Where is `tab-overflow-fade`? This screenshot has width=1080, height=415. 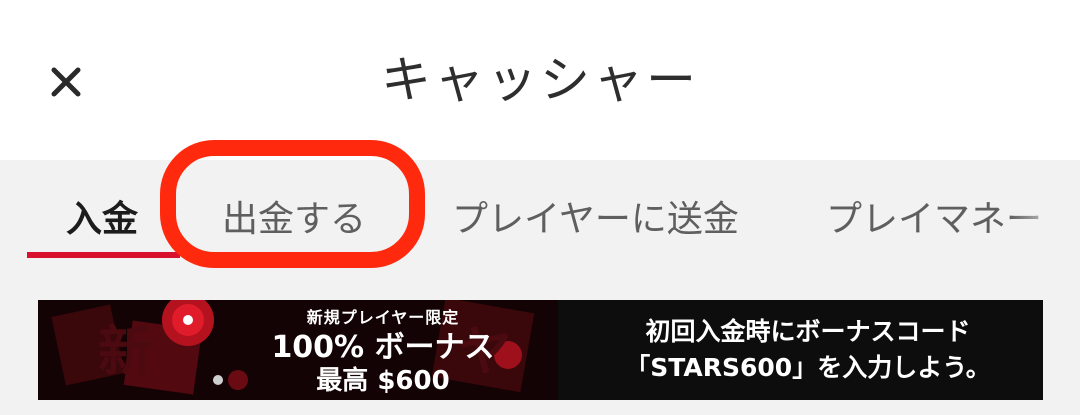 tab-overflow-fade is located at coordinates (1045, 210).